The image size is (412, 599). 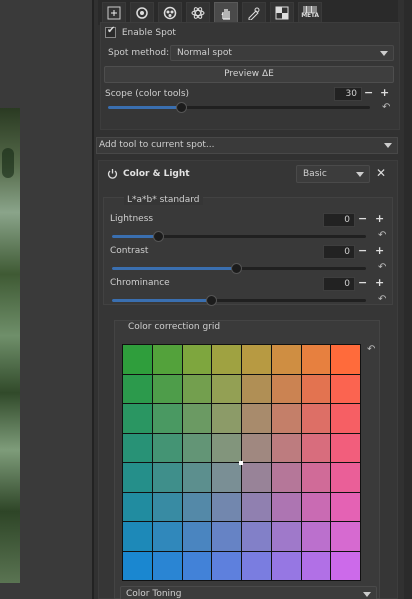 What do you see at coordinates (371, 349) in the screenshot?
I see `grid-reset-icon: ↶` at bounding box center [371, 349].